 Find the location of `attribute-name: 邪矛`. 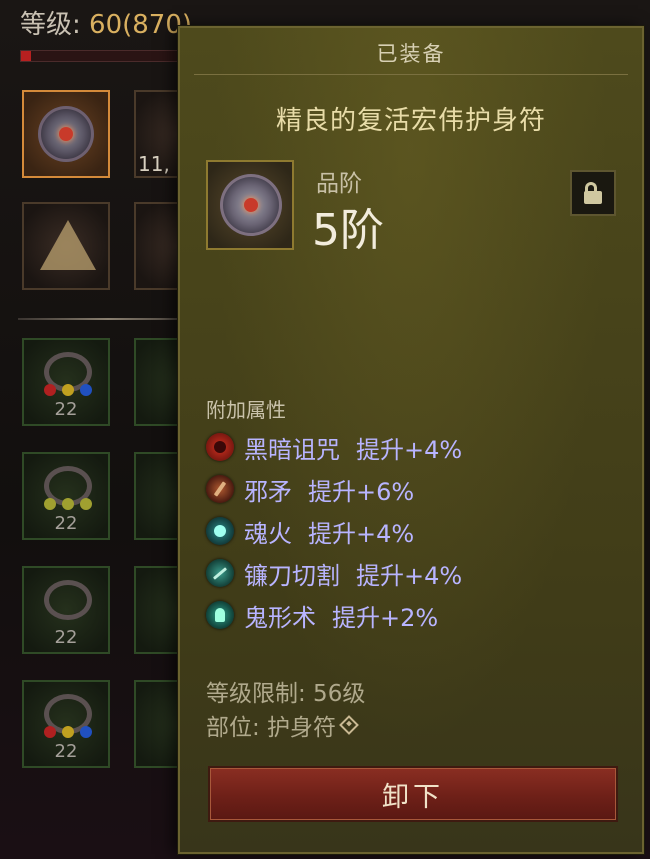

attribute-name: 邪矛 is located at coordinates (268, 491).